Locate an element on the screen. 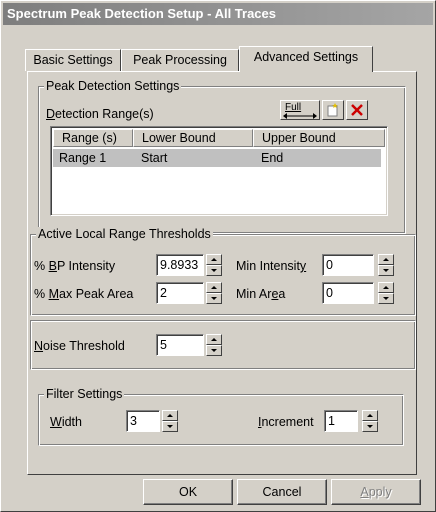 This screenshot has width=436, height=512. bp-intensity-input: 9.8933 is located at coordinates (180, 265).